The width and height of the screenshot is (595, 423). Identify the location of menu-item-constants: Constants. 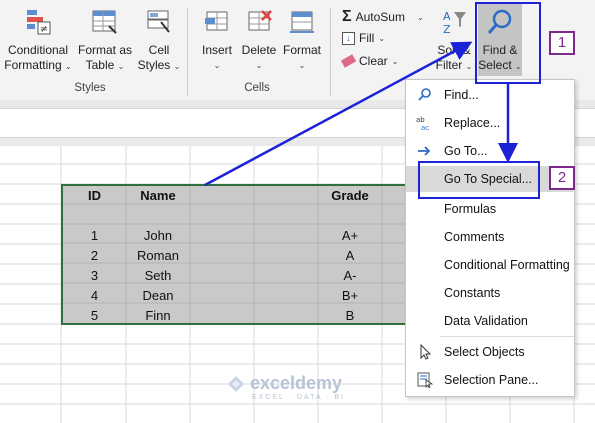
(491, 293).